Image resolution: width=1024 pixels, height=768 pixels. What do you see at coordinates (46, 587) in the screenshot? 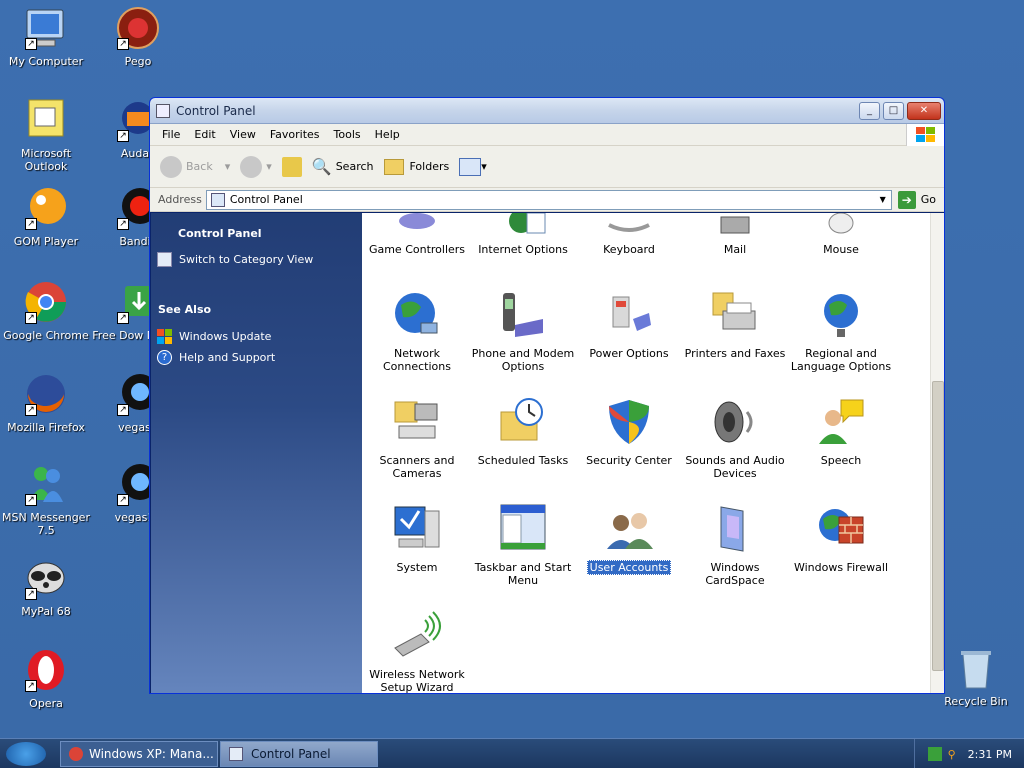
I see `mypal-shortcut: ↗ MyPal 68` at bounding box center [46, 587].